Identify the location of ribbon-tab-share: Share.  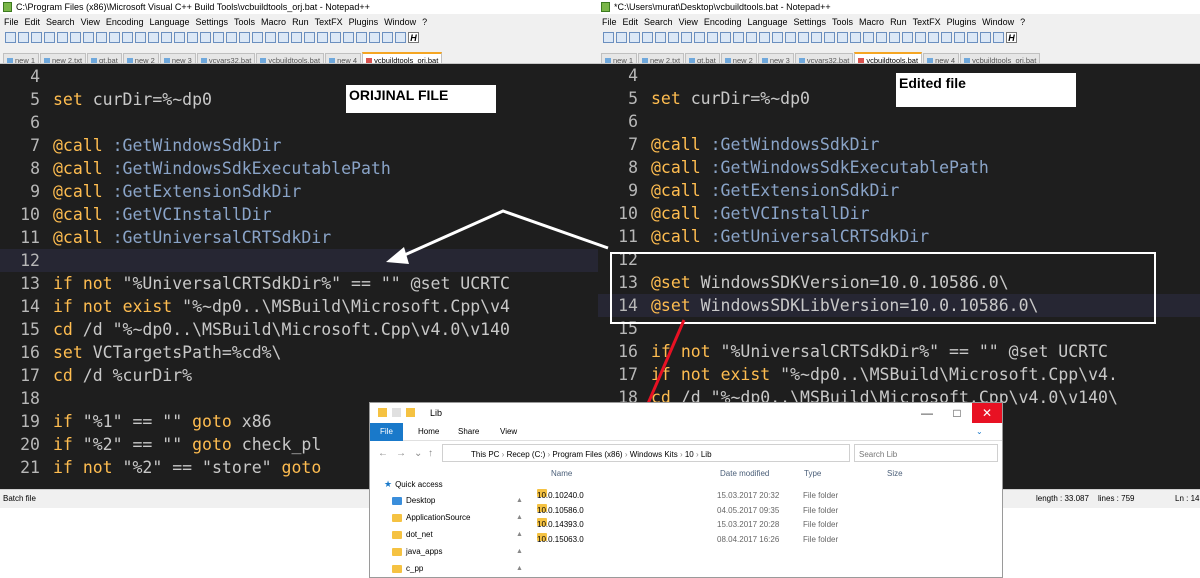
(468, 432).